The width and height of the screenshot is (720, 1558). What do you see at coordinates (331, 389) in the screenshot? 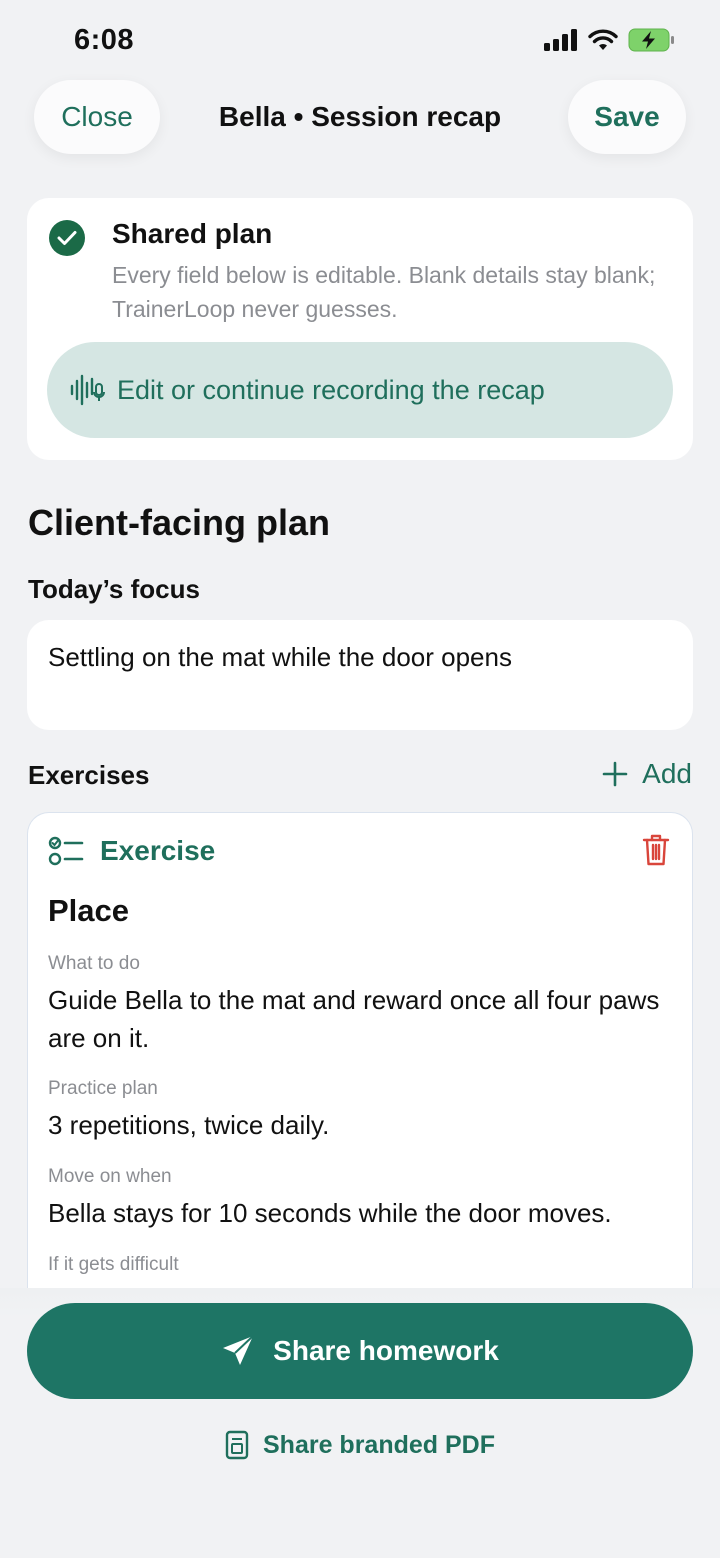
I see `record-recap-label: Edit or continue recording the recap` at bounding box center [331, 389].